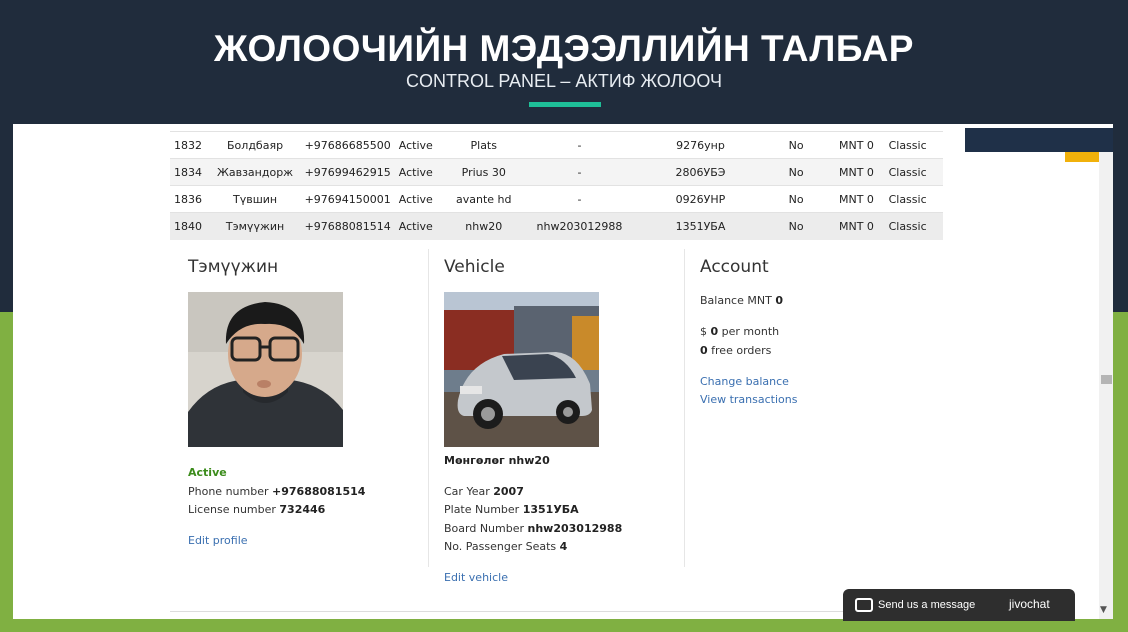 The width and height of the screenshot is (1128, 632). I want to click on balance-label: Balance MNT, so click(736, 300).